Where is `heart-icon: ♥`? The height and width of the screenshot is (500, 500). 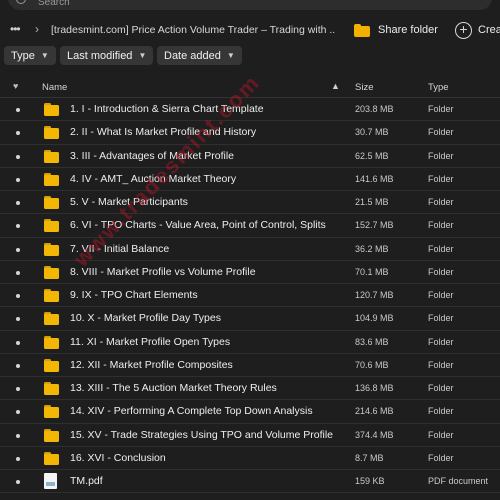 heart-icon: ♥ is located at coordinates (16, 86).